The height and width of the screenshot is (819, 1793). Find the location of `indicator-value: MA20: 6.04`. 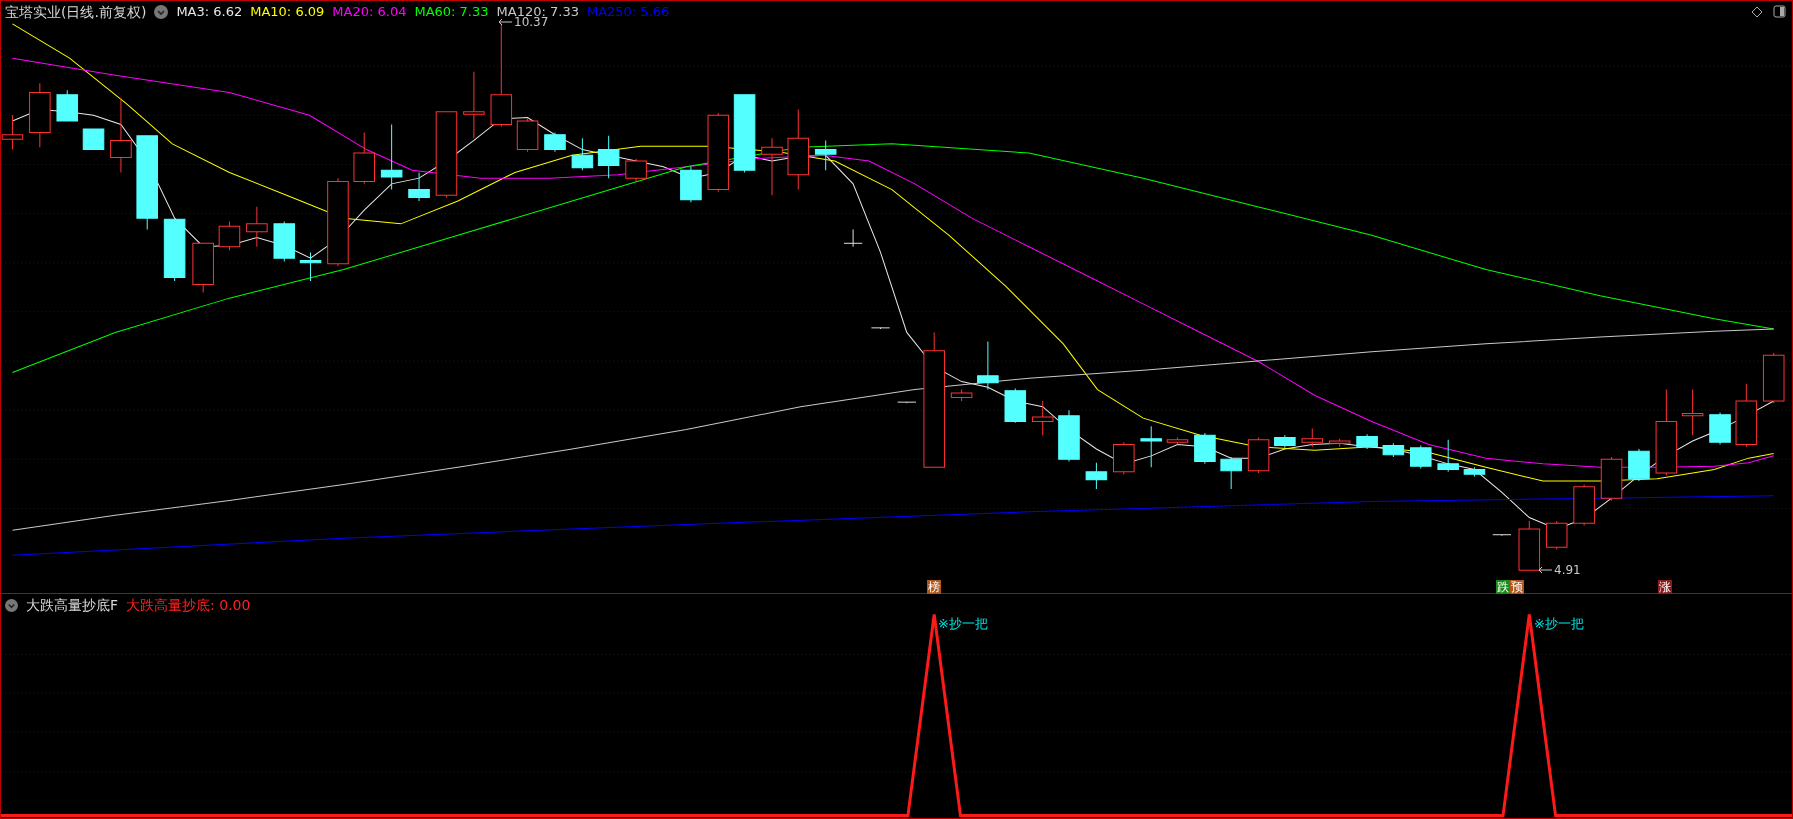

indicator-value: MA20: 6.04 is located at coordinates (369, 12).